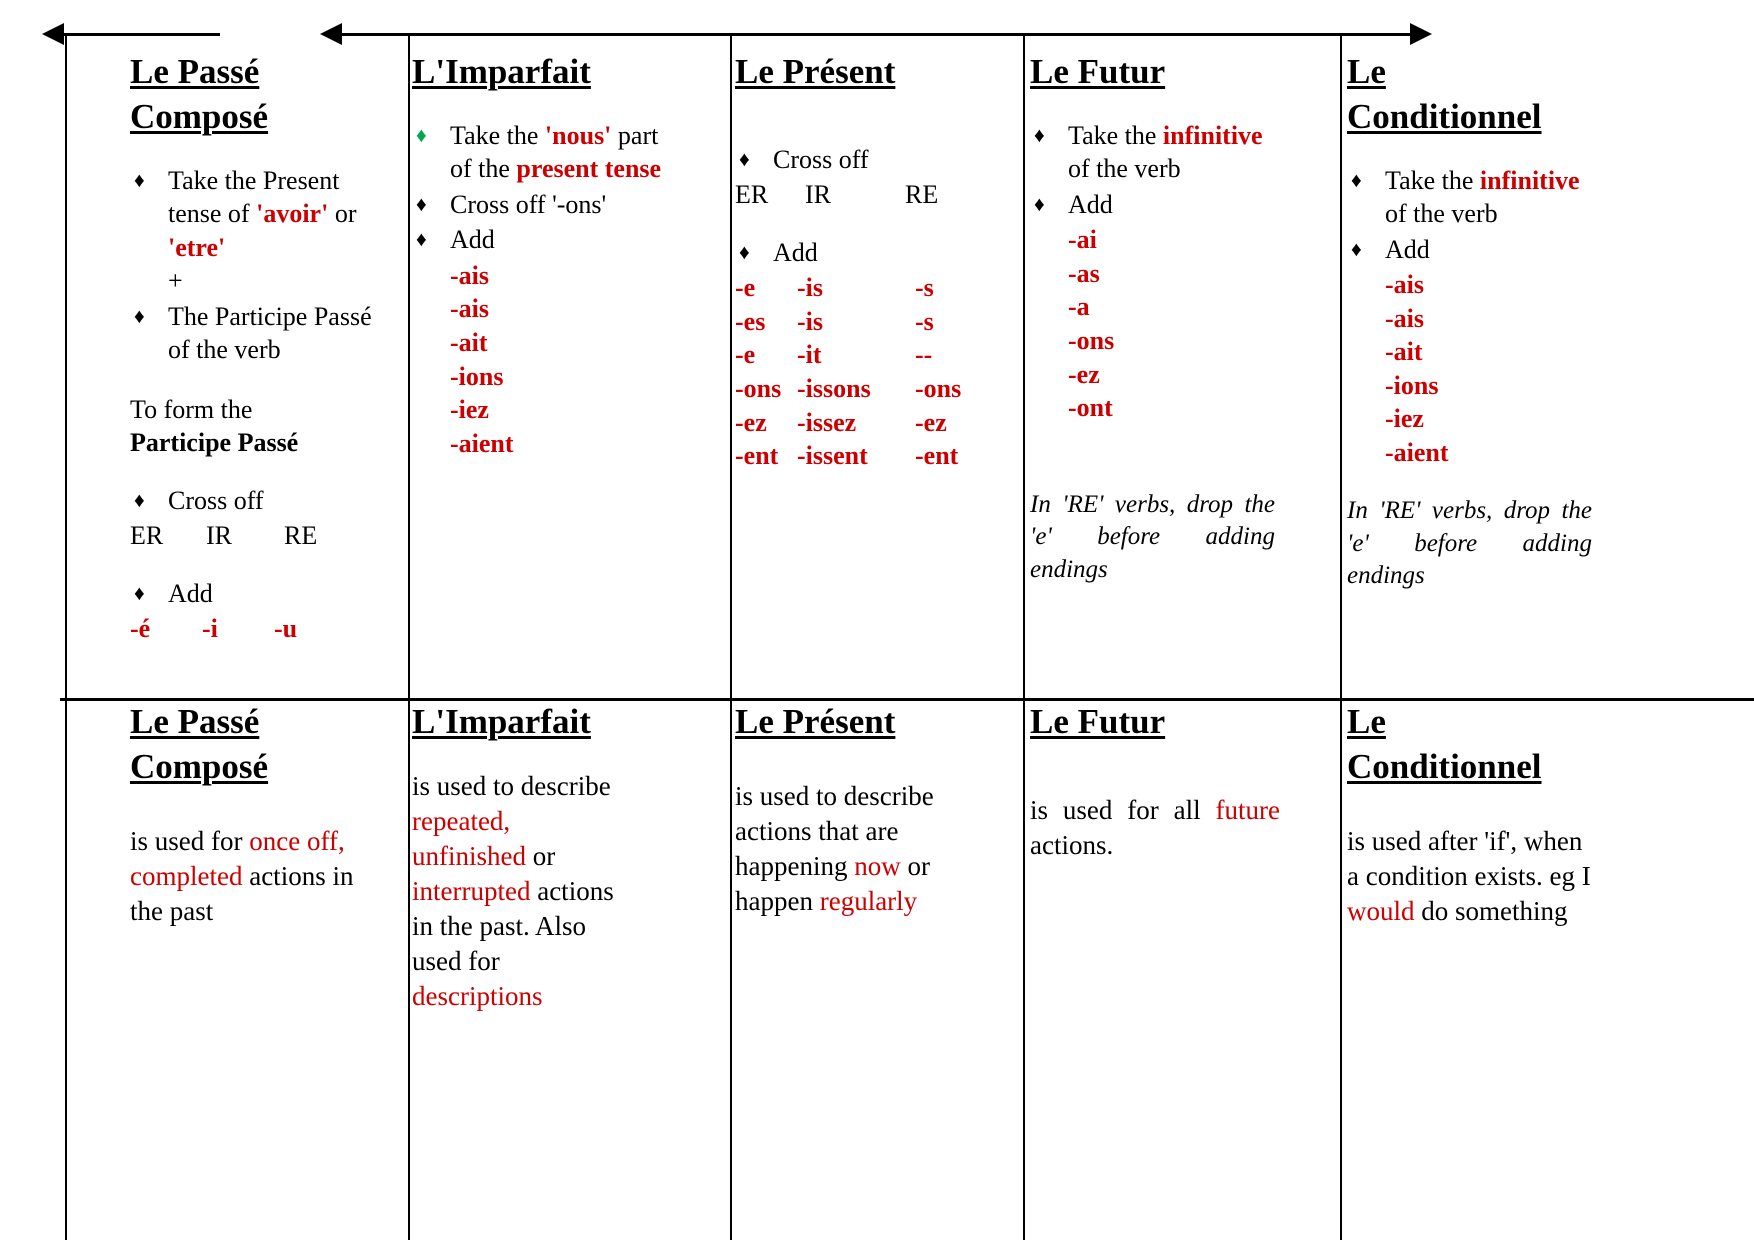 The height and width of the screenshot is (1240, 1754). Describe the element at coordinates (1444, 94) in the screenshot. I see `formation-conditionnel-title: Le Conditionnel` at that location.